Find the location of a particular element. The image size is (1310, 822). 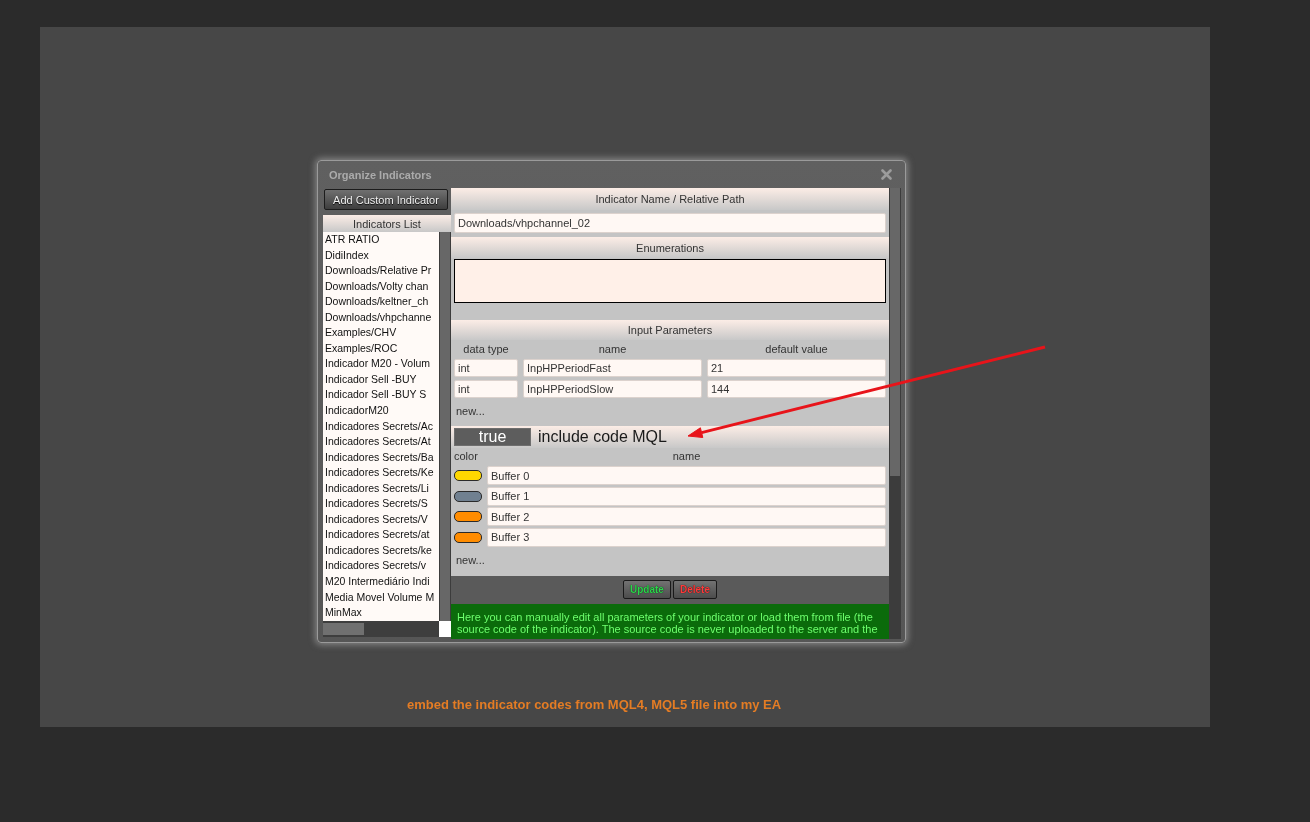

list-item: Indicadores Secrets/Li is located at coordinates (381, 488).